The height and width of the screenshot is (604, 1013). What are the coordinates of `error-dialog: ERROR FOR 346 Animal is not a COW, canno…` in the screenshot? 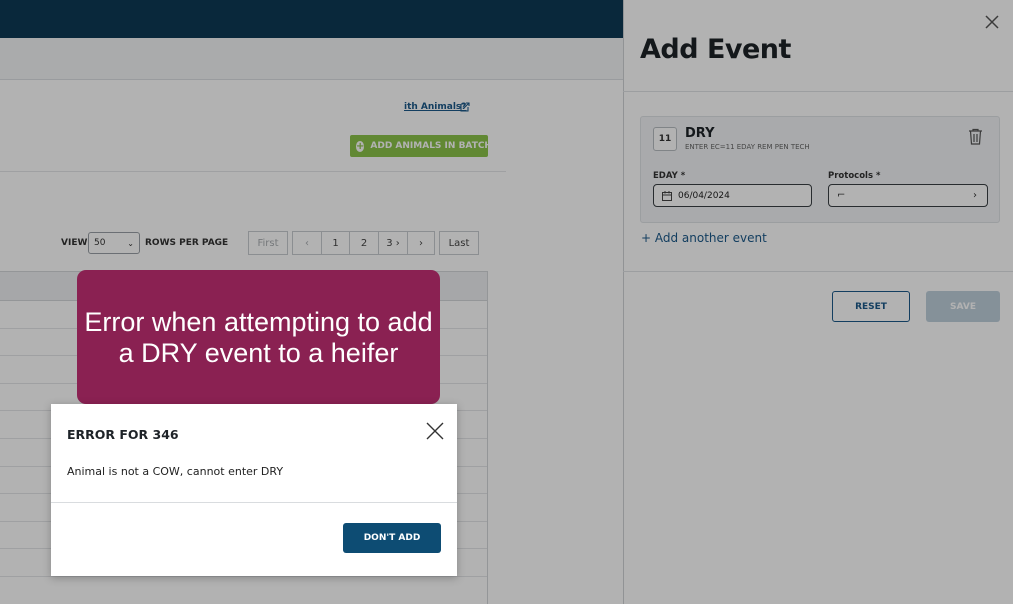 It's located at (254, 490).